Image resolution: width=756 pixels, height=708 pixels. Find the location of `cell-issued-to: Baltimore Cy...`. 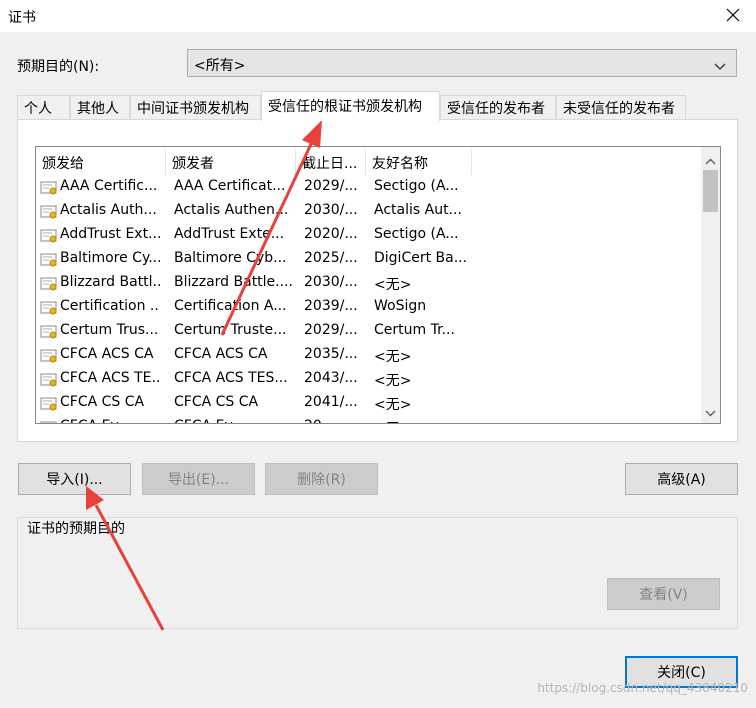

cell-issued-to: Baltimore Cy... is located at coordinates (110, 258).